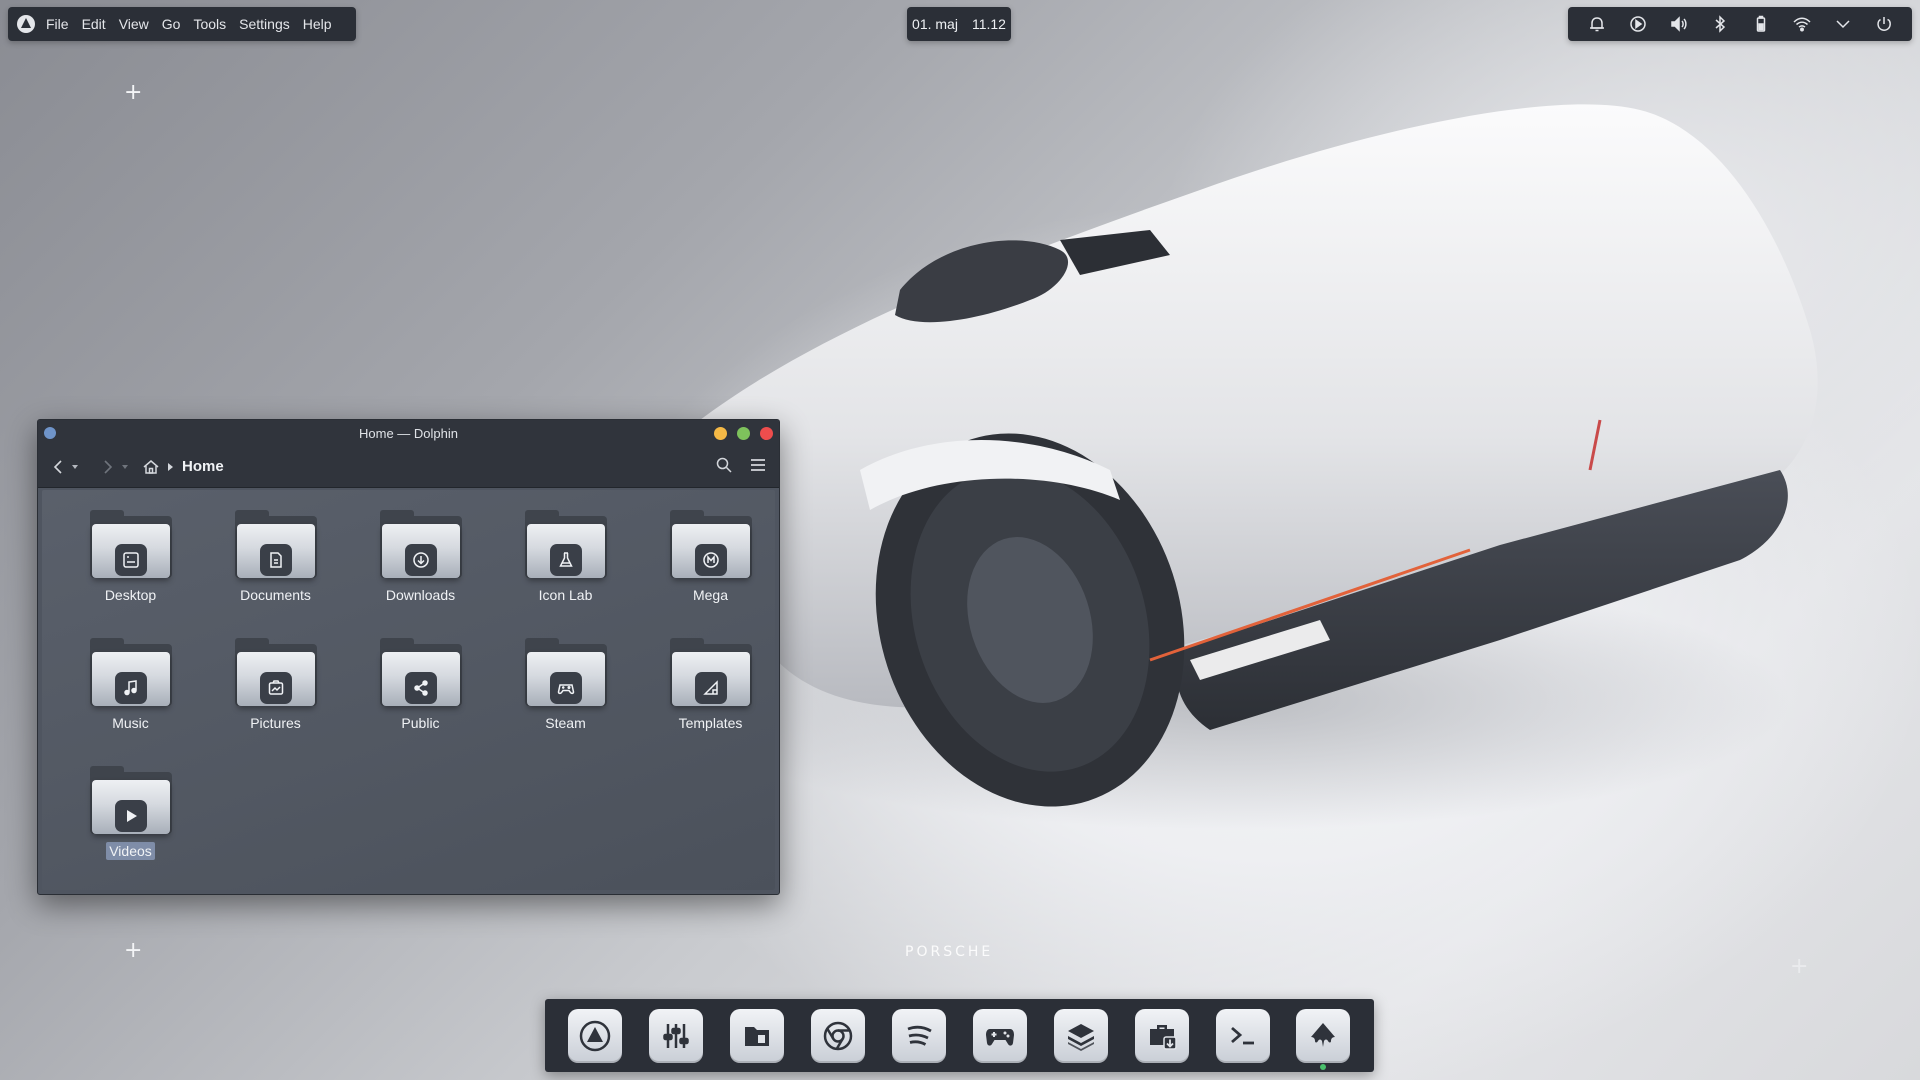 Image resolution: width=1920 pixels, height=1080 pixels. What do you see at coordinates (420, 560) in the screenshot?
I see `download-icon` at bounding box center [420, 560].